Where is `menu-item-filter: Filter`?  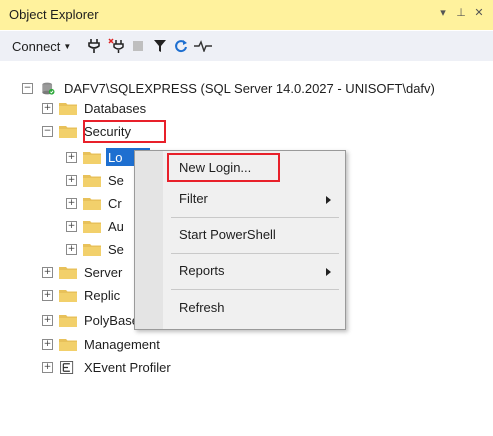 menu-item-filter: Filter is located at coordinates (193, 198).